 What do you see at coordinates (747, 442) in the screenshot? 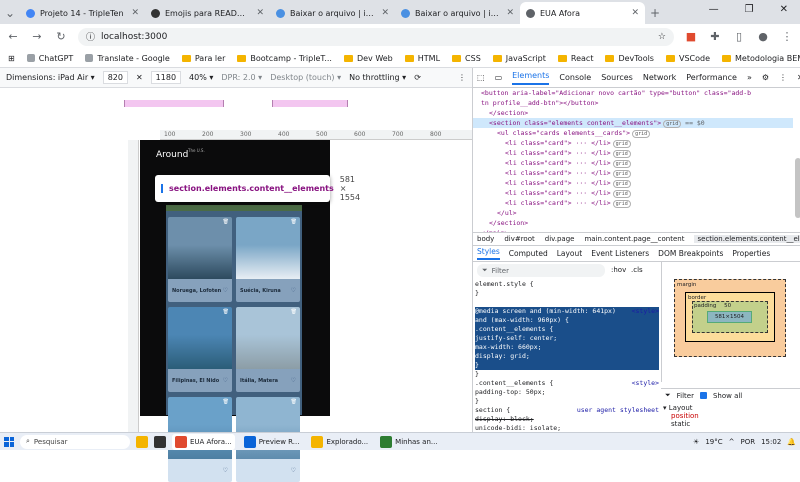
I see `lang-indicator: POR` at bounding box center [747, 442].